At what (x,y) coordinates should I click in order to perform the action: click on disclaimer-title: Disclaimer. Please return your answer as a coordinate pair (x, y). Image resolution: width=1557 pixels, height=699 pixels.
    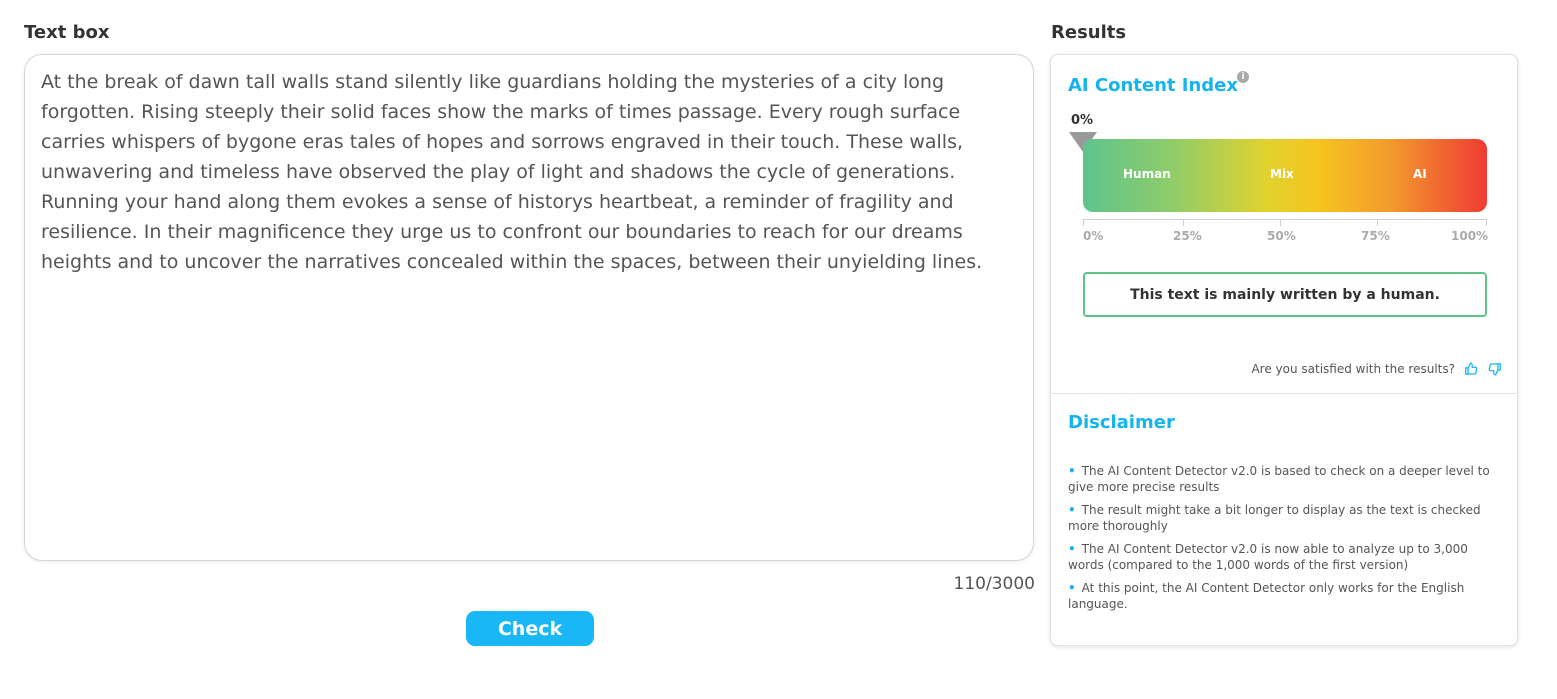
    Looking at the image, I should click on (1121, 422).